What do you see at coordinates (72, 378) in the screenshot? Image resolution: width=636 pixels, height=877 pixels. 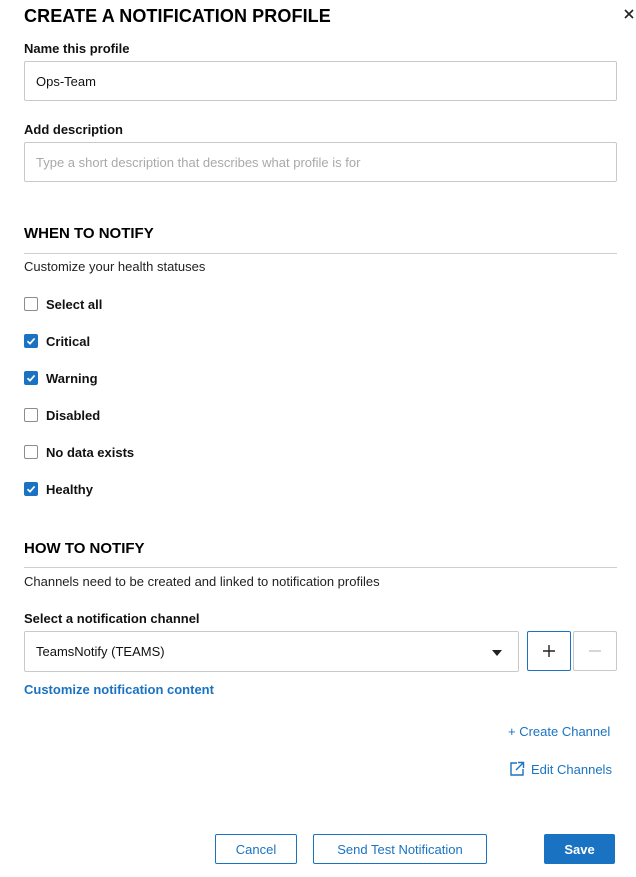 I see `checkbox-label: Warning` at bounding box center [72, 378].